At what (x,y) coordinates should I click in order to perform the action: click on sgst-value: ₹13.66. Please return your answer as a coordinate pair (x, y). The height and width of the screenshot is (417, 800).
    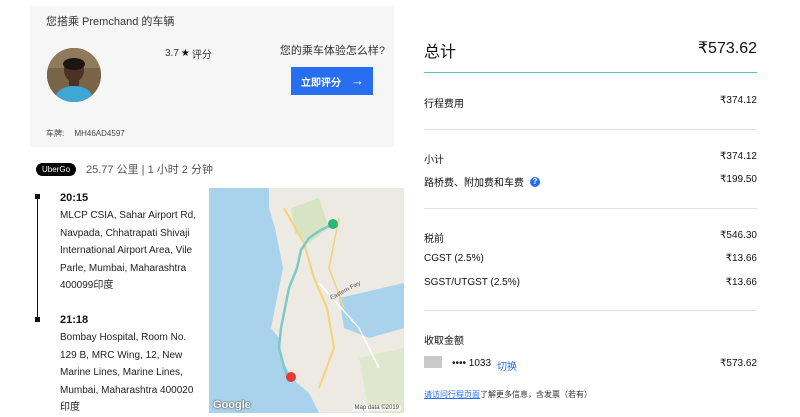
    Looking at the image, I should click on (741, 282).